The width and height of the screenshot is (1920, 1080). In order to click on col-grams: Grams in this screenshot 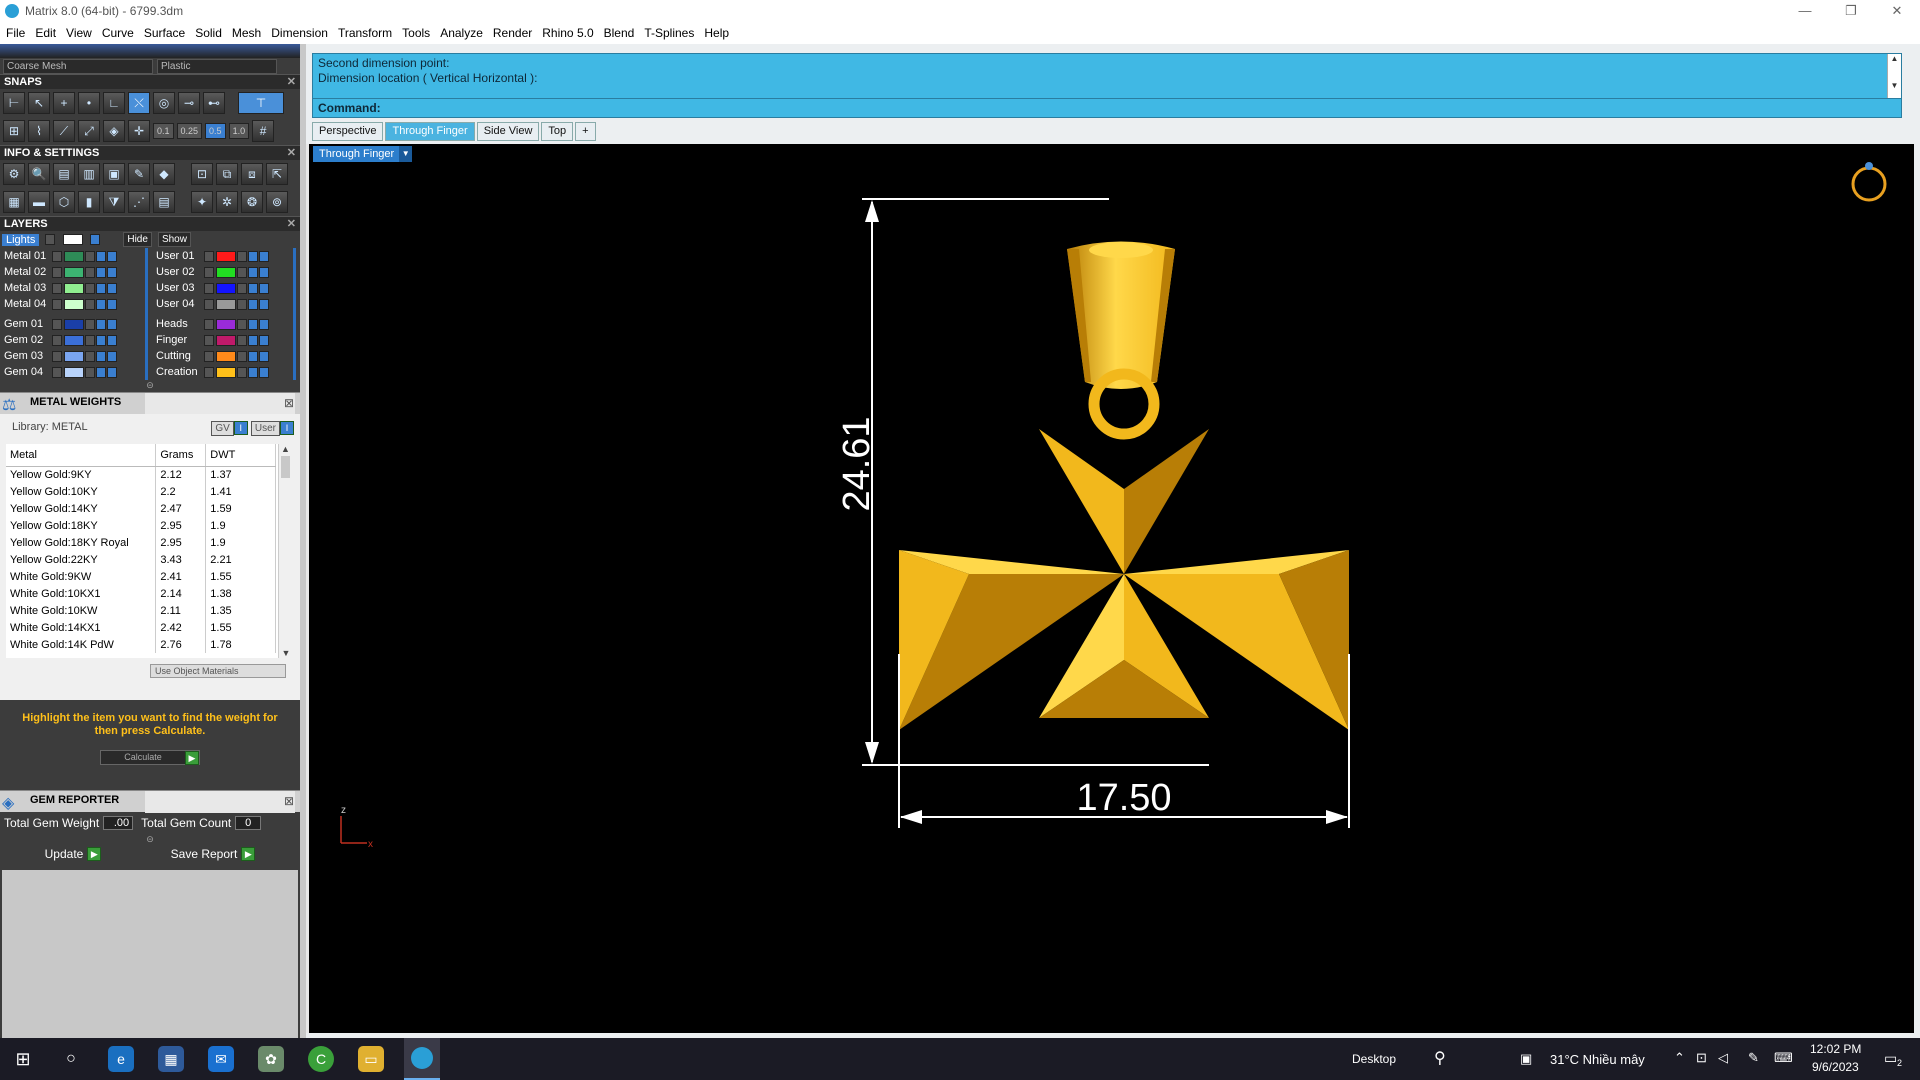, I will do `click(181, 455)`.